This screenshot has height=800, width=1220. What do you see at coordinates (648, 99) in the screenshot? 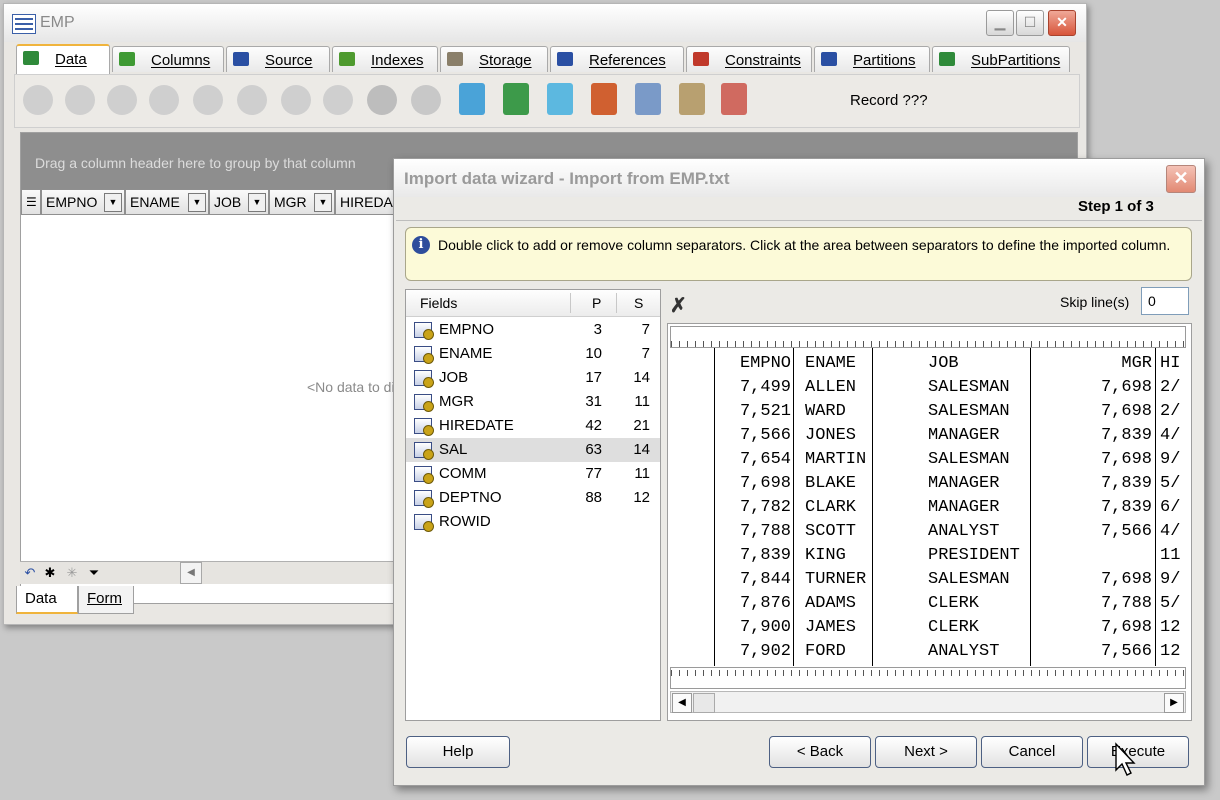
I see `cube-icon` at bounding box center [648, 99].